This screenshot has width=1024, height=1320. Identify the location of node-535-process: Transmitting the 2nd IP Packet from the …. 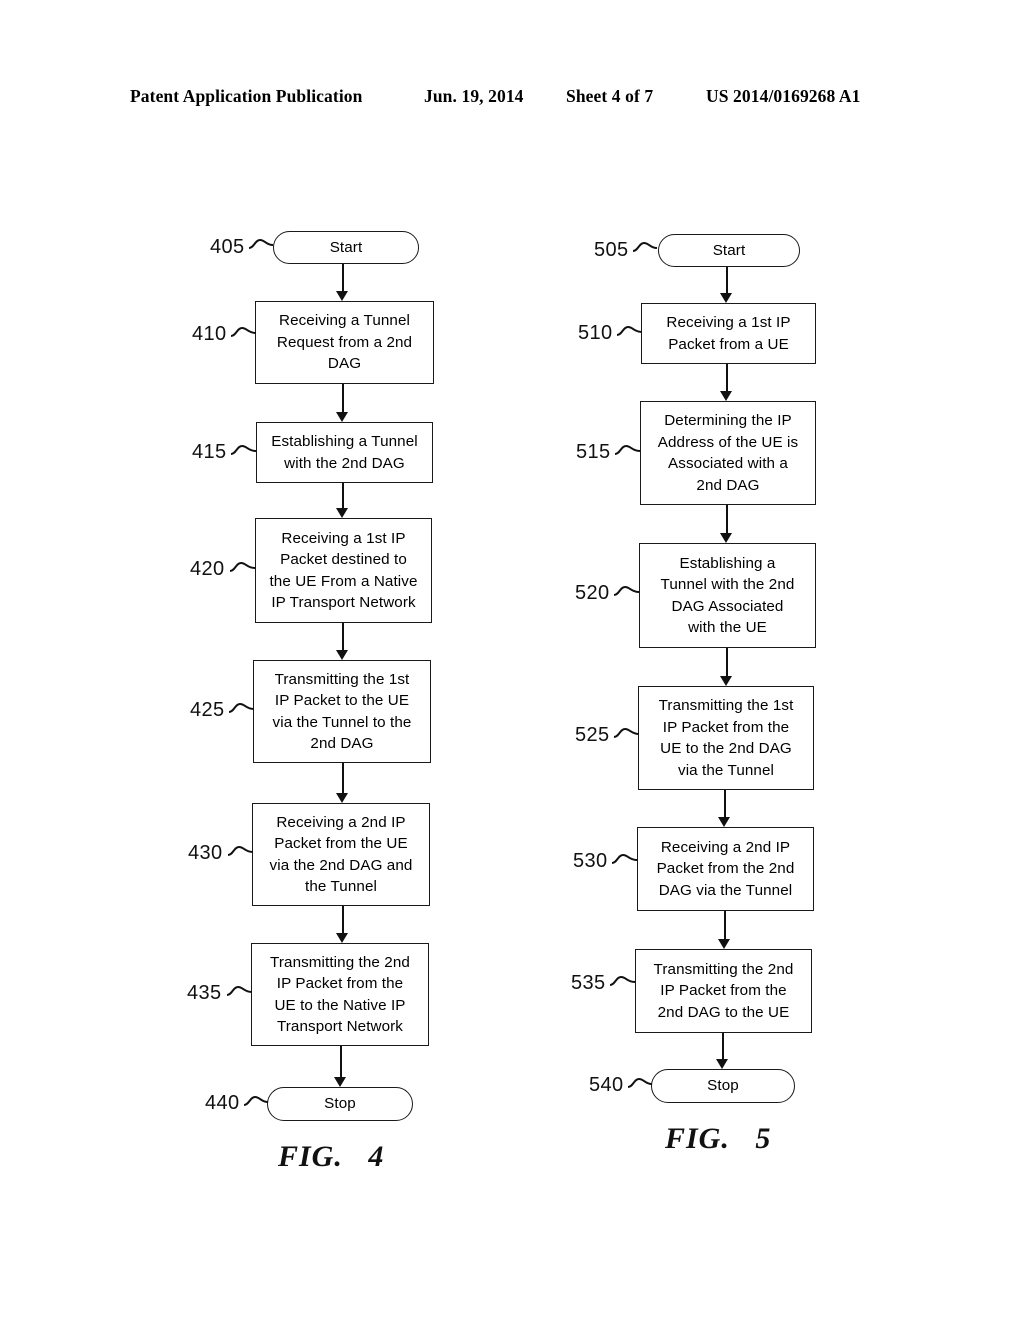
(723, 991).